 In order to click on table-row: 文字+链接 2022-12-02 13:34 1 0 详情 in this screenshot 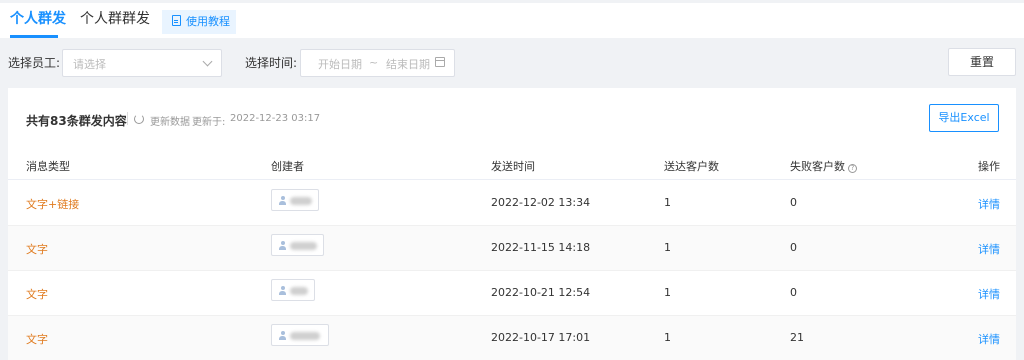, I will do `click(512, 203)`.